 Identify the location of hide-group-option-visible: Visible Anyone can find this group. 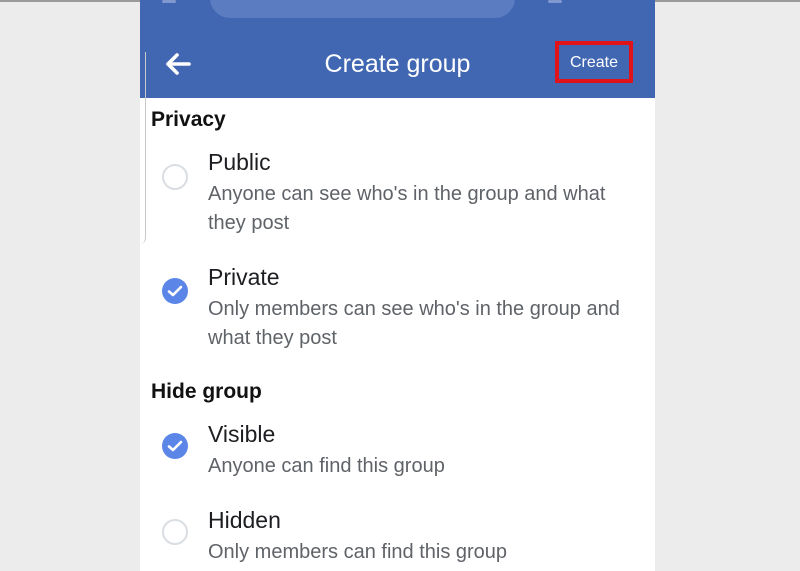
(397, 451).